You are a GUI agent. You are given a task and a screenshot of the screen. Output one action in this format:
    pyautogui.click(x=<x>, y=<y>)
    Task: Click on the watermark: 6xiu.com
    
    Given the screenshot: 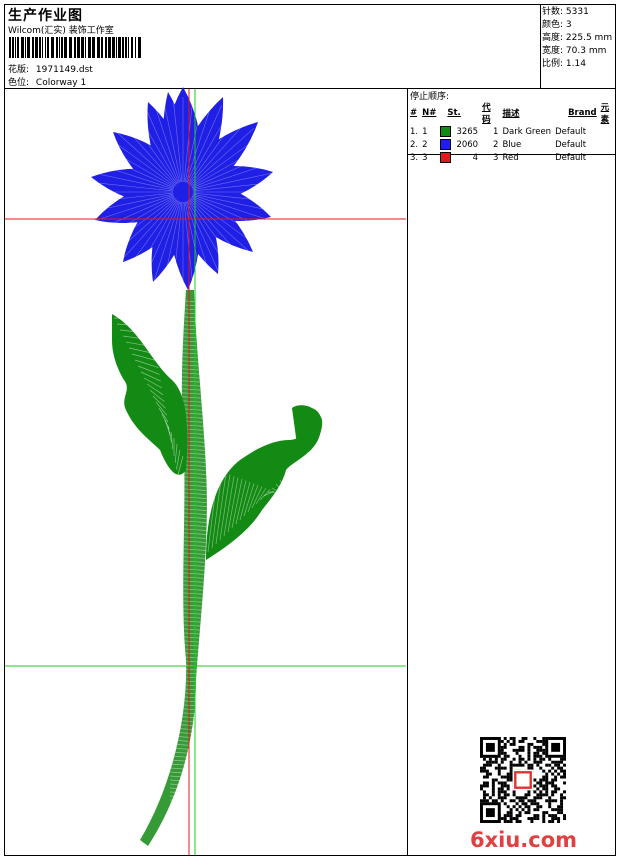 What is the action you would take?
    pyautogui.click(x=524, y=840)
    